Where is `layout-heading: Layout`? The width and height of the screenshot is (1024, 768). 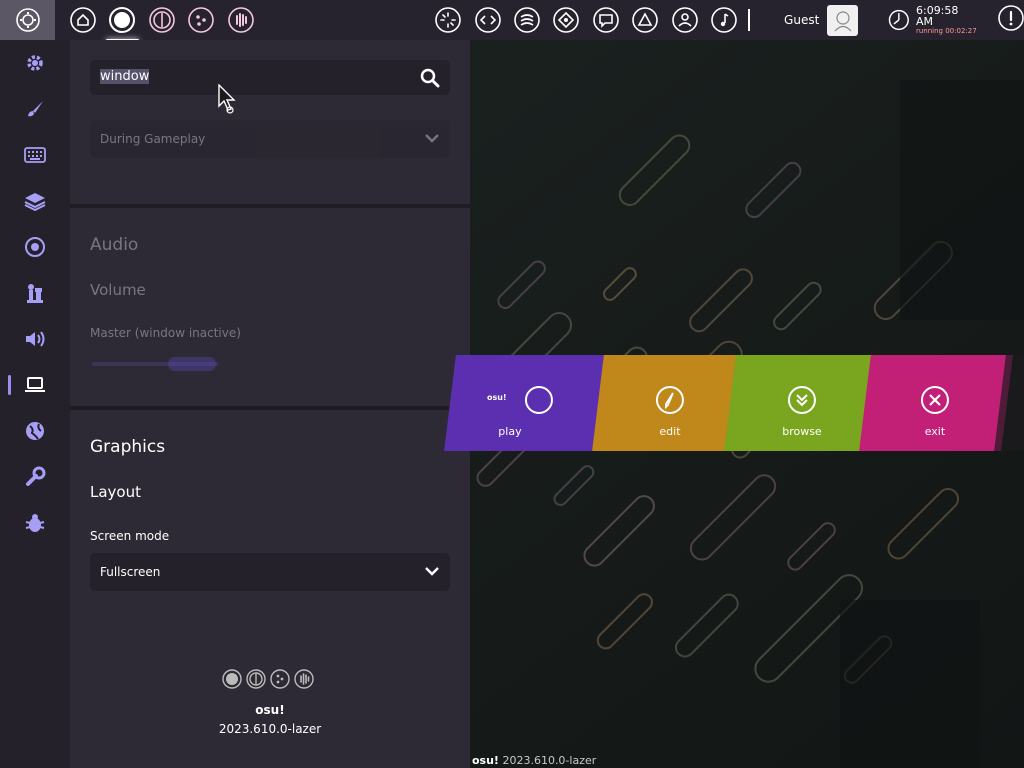
layout-heading: Layout is located at coordinates (115, 492).